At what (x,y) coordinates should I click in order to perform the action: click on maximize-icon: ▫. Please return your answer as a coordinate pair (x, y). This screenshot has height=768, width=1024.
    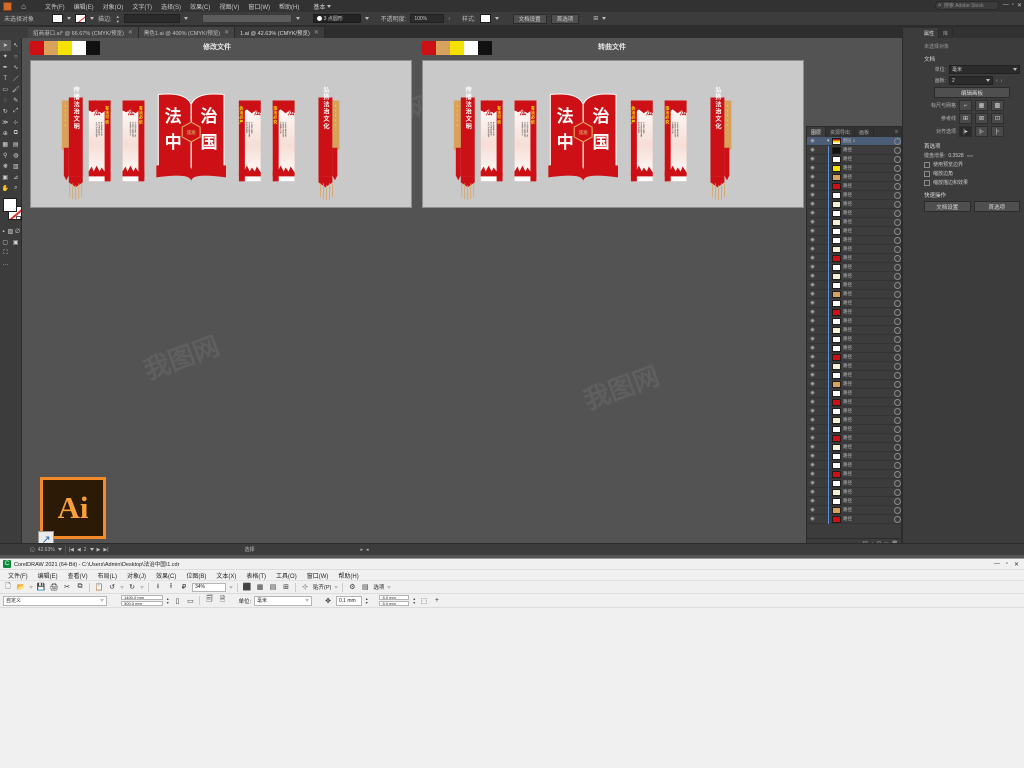
    Looking at the image, I should click on (1007, 564).